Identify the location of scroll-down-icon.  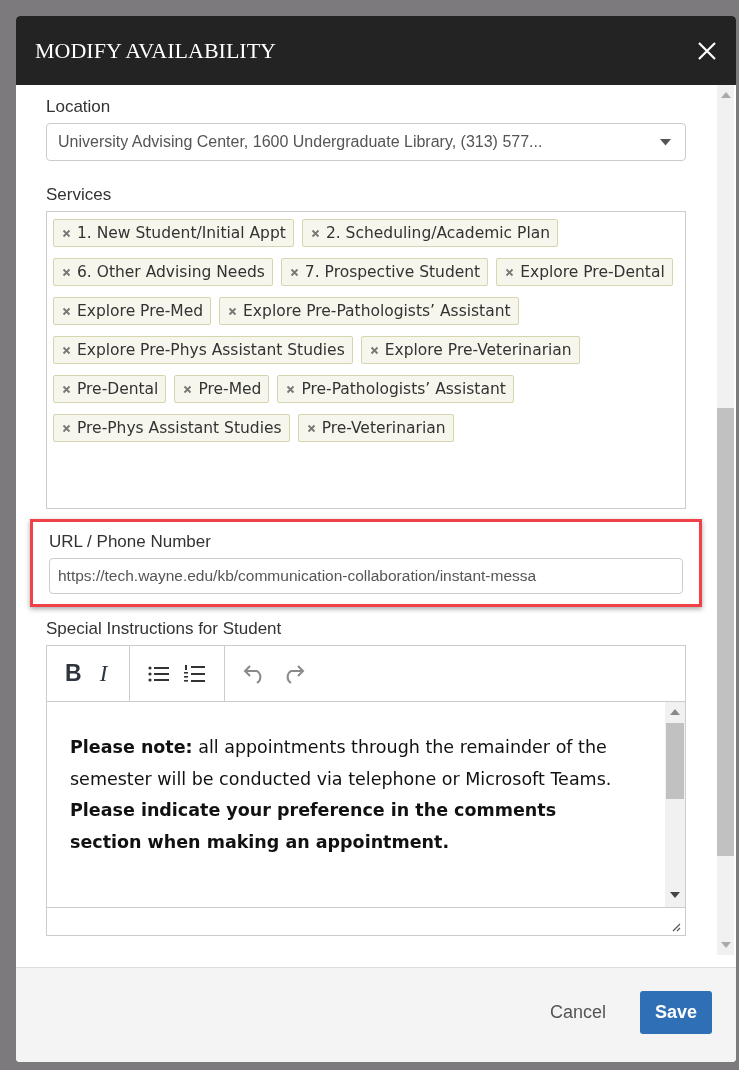
(675, 895).